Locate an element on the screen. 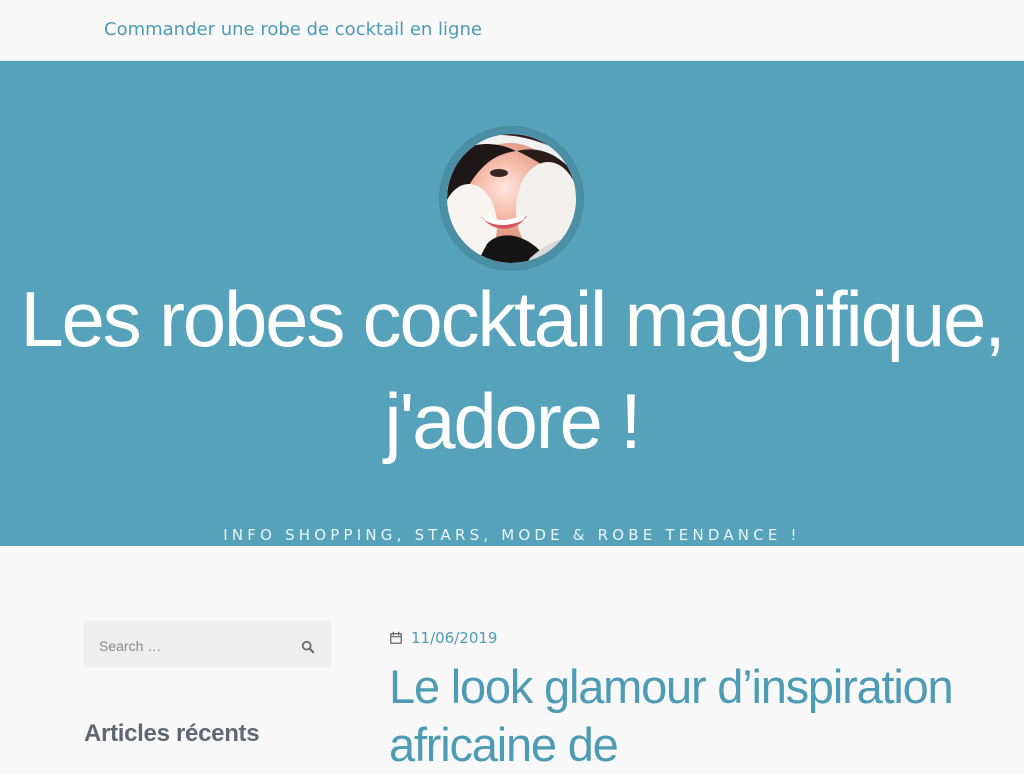 This screenshot has height=774, width=1024. search-form is located at coordinates (207, 644).